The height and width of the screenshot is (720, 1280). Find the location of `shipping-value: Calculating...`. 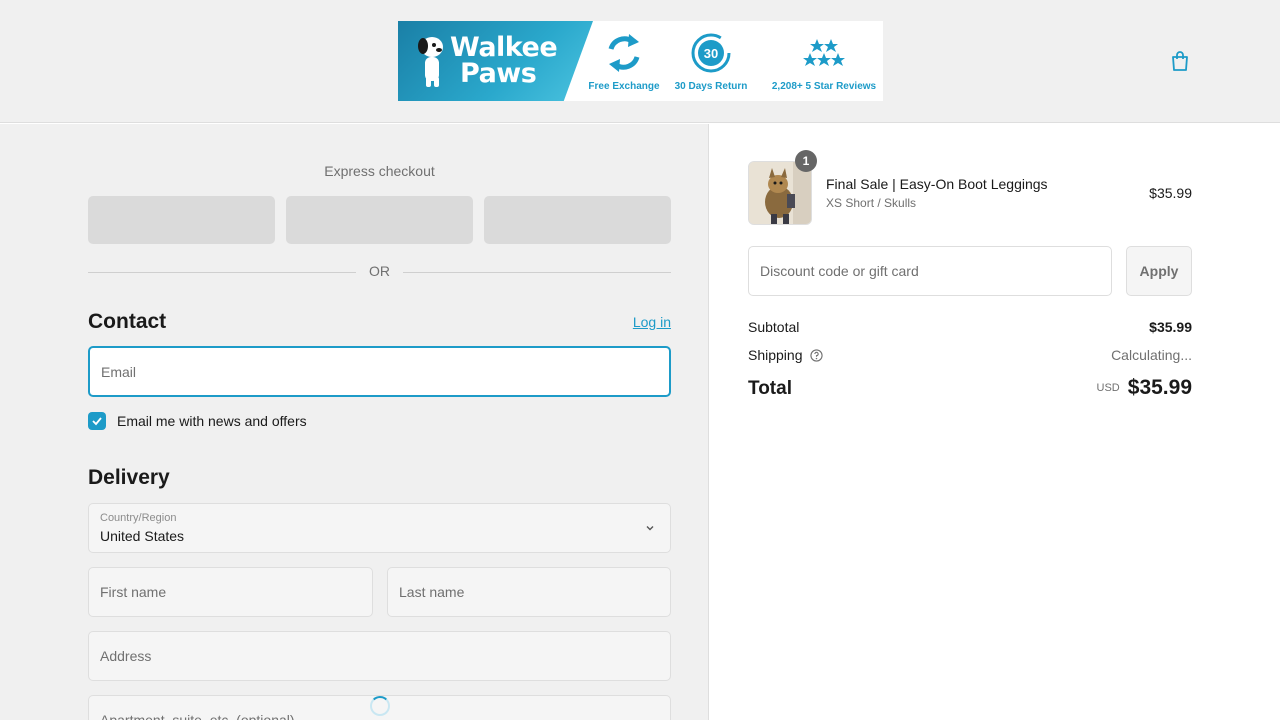

shipping-value: Calculating... is located at coordinates (1151, 355).